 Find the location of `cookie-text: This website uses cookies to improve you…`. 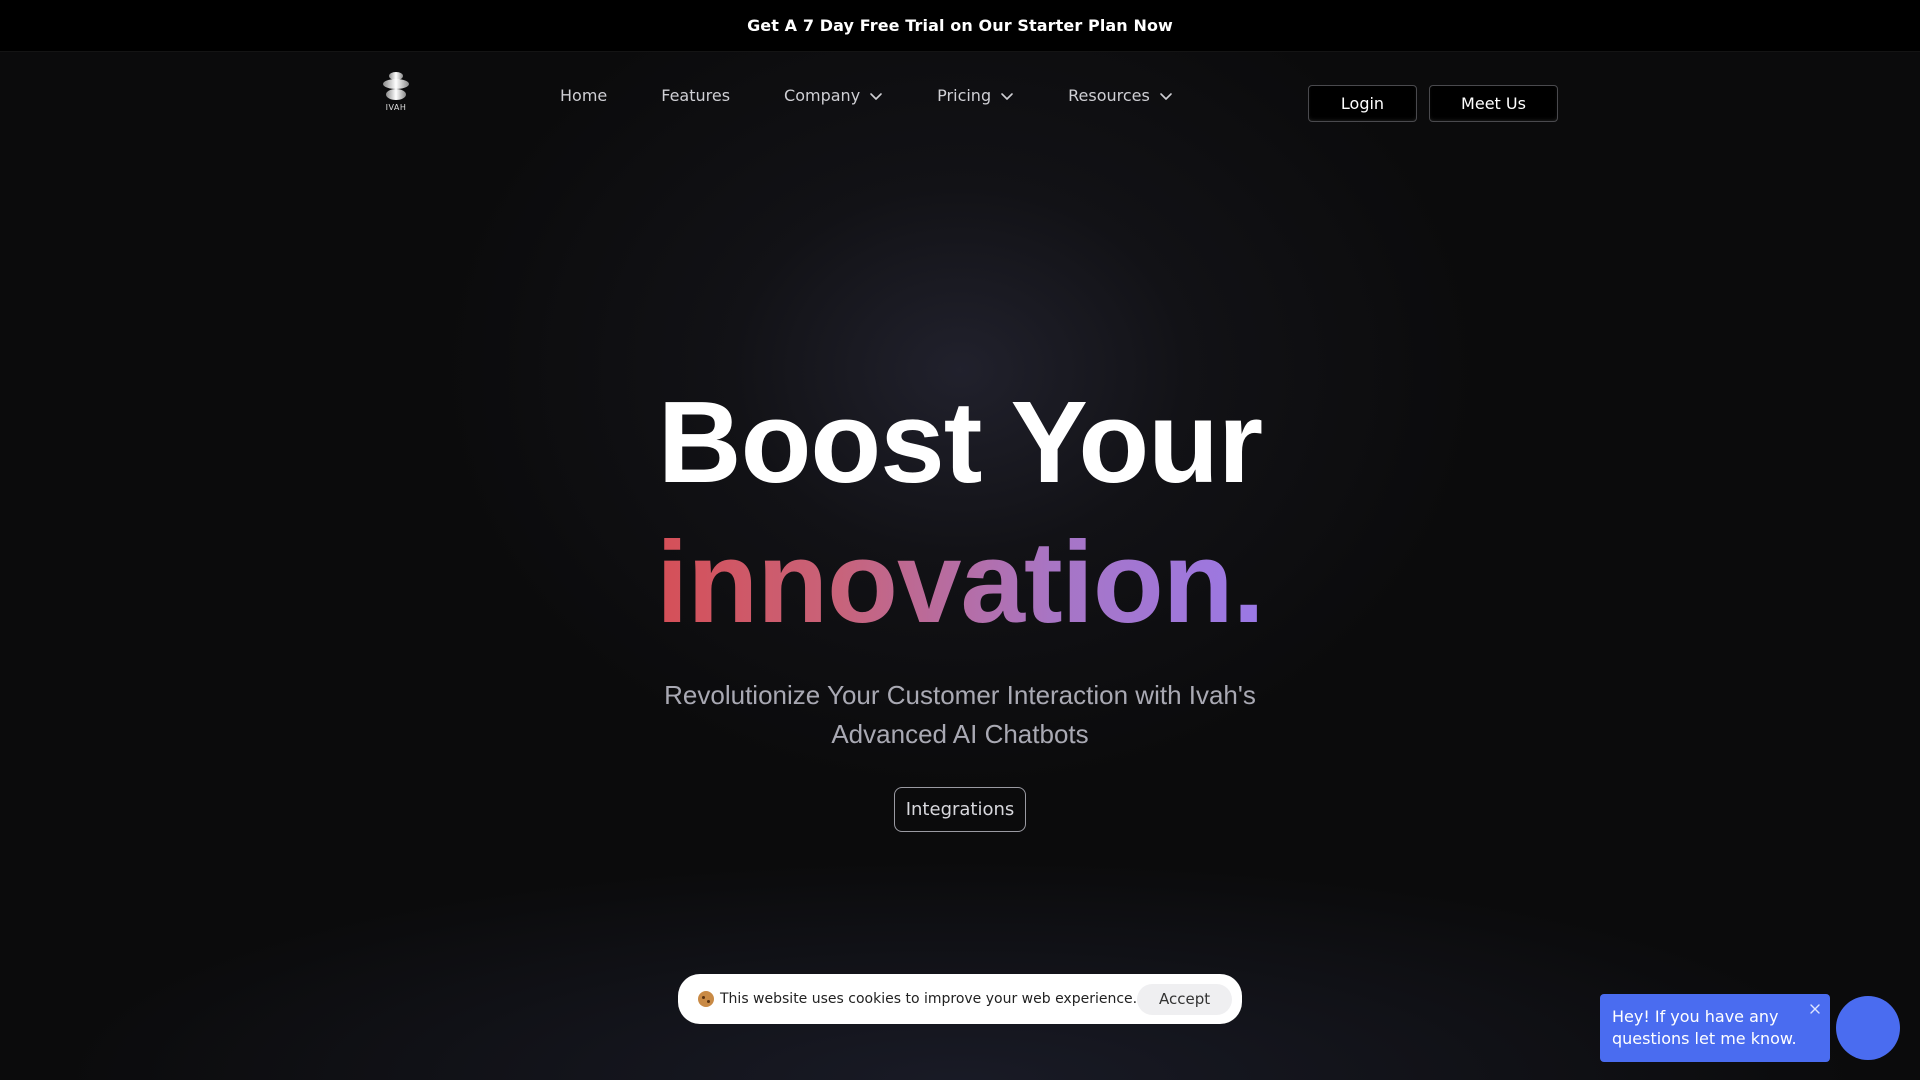

cookie-text: This website uses cookies to improve you… is located at coordinates (929, 999).